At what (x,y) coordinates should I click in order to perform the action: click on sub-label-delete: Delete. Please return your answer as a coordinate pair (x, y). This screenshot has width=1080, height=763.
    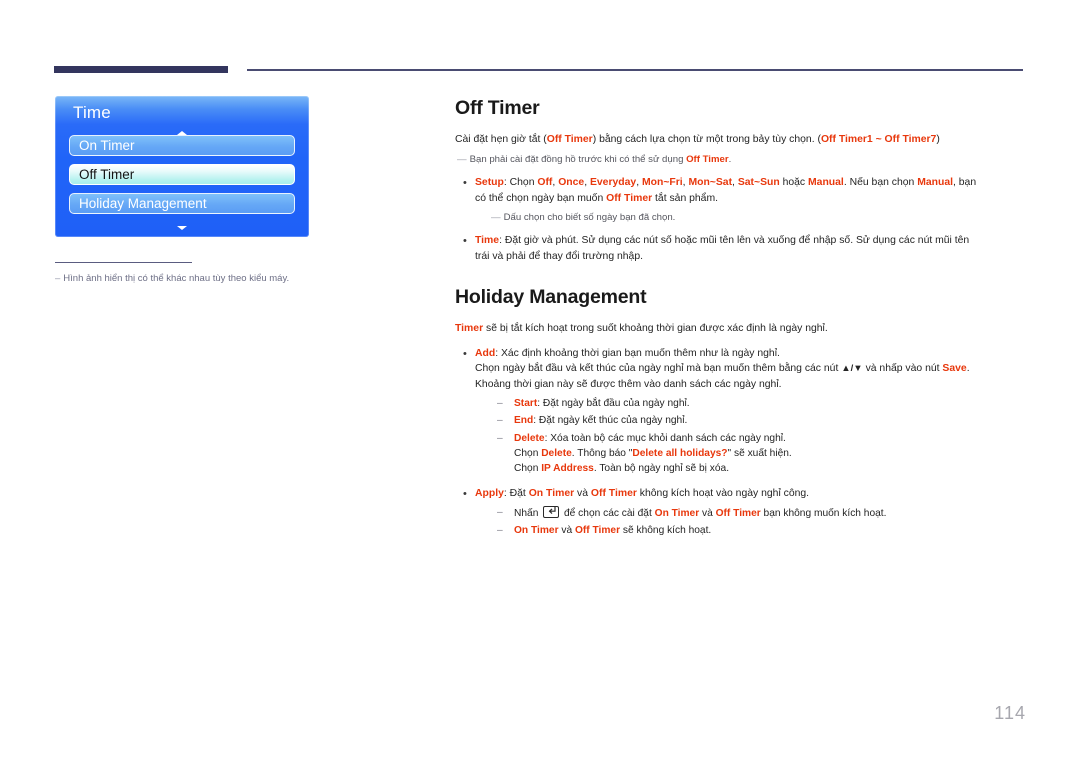
    Looking at the image, I should click on (529, 438).